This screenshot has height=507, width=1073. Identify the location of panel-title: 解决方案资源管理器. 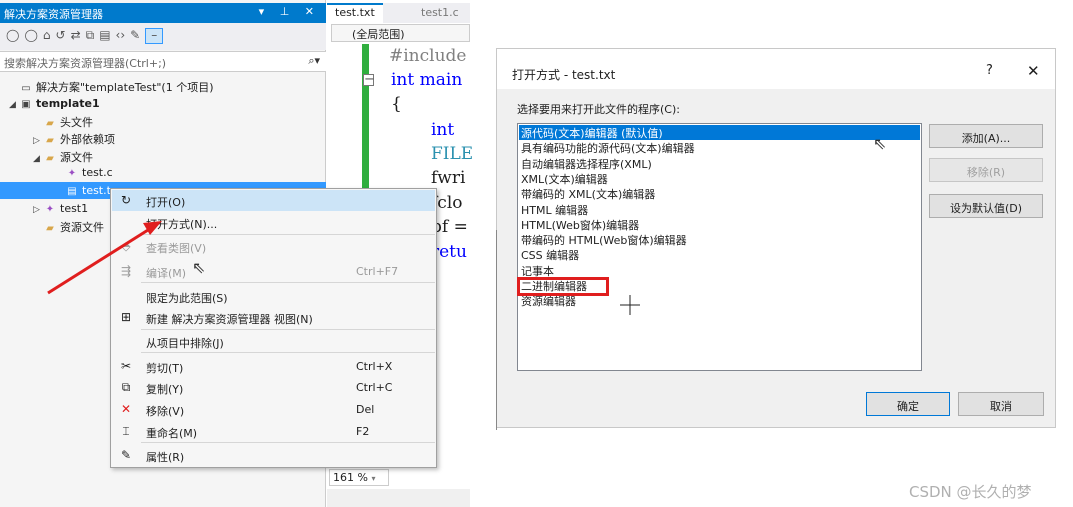
(53, 14).